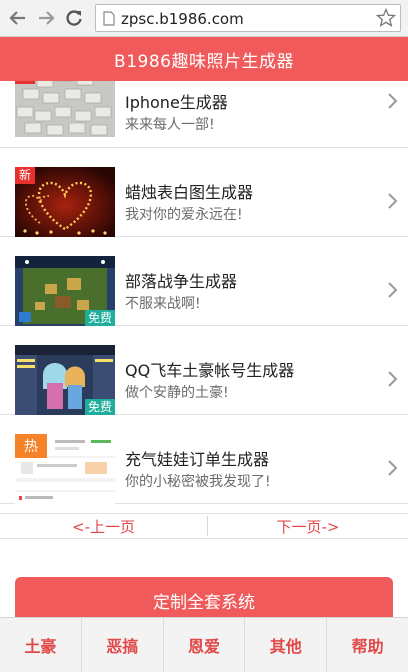  Describe the element at coordinates (198, 482) in the screenshot. I see `item-subtitle: 你的小秘密被我发现了!` at that location.